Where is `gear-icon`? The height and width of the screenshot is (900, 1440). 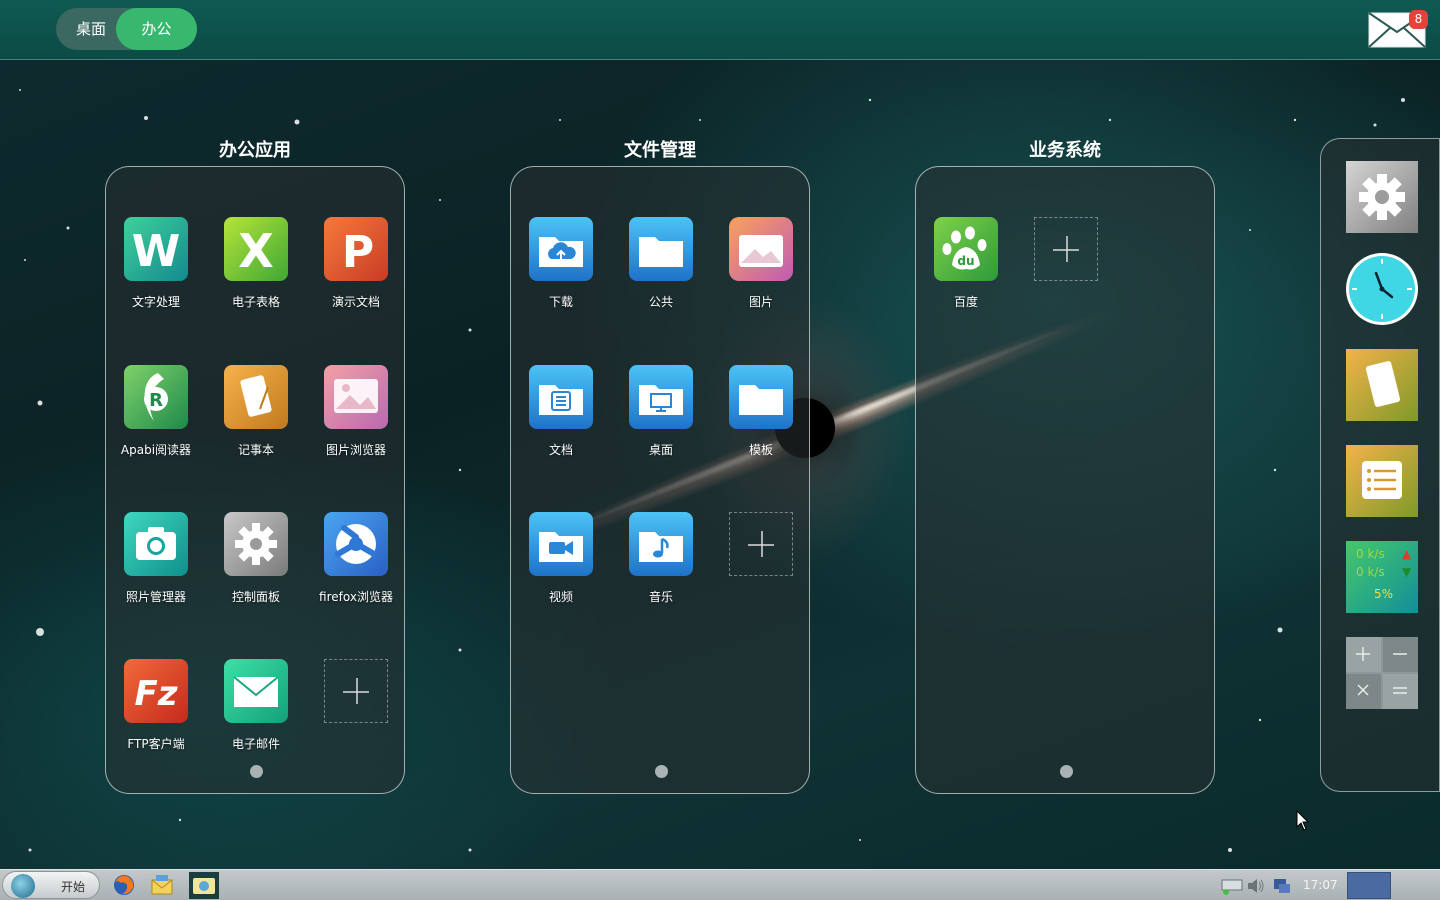 gear-icon is located at coordinates (256, 544).